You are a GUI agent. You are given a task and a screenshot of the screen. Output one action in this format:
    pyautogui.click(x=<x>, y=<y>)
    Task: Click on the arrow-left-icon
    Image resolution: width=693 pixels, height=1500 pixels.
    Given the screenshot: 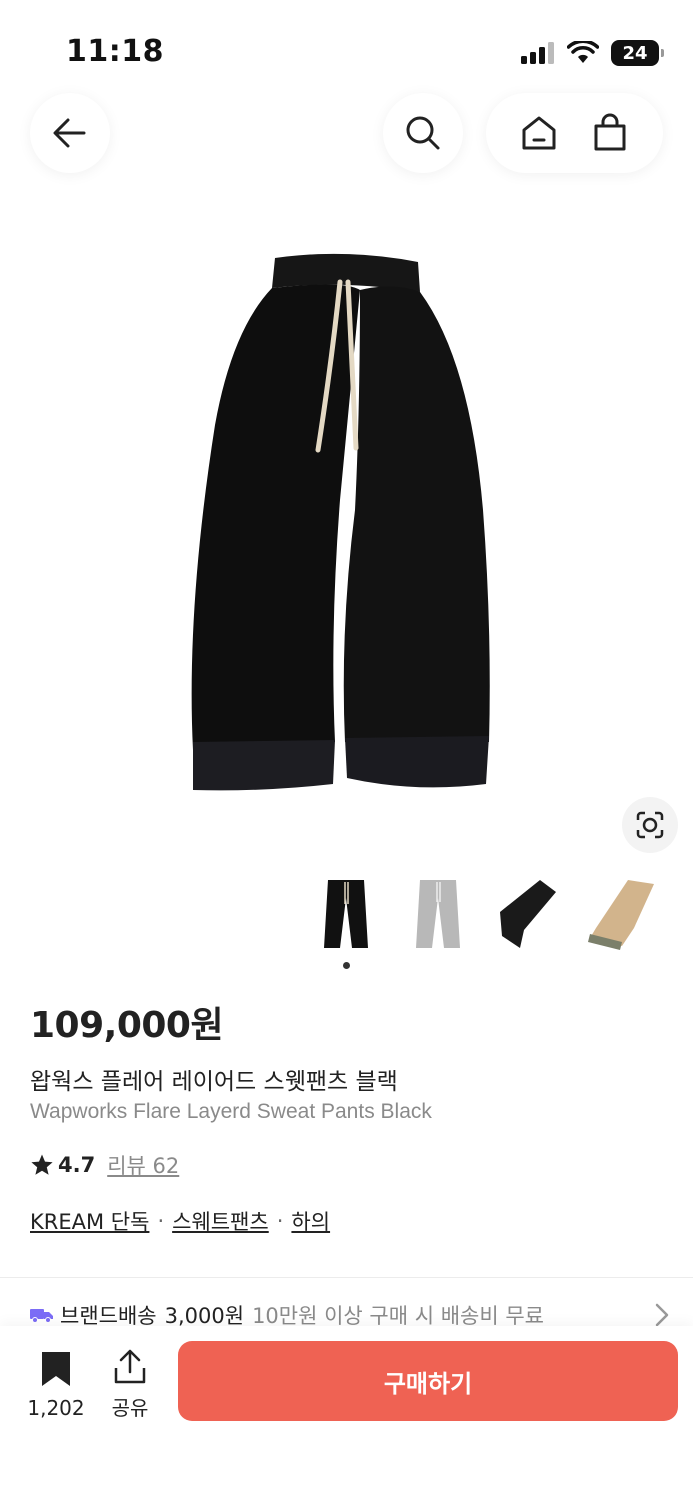 What is the action you would take?
    pyautogui.click(x=69, y=133)
    